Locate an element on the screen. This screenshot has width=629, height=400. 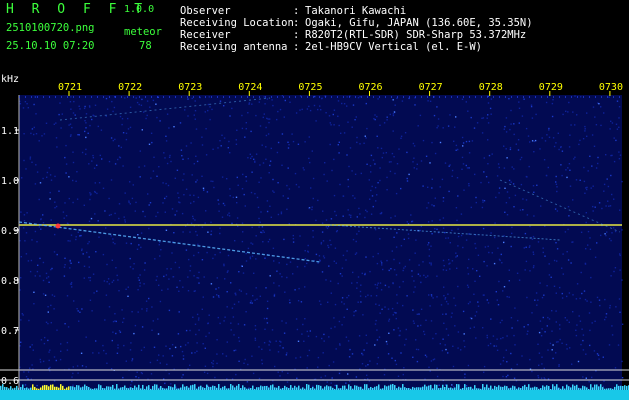
time-tick-label: 0728 is located at coordinates (491, 87).